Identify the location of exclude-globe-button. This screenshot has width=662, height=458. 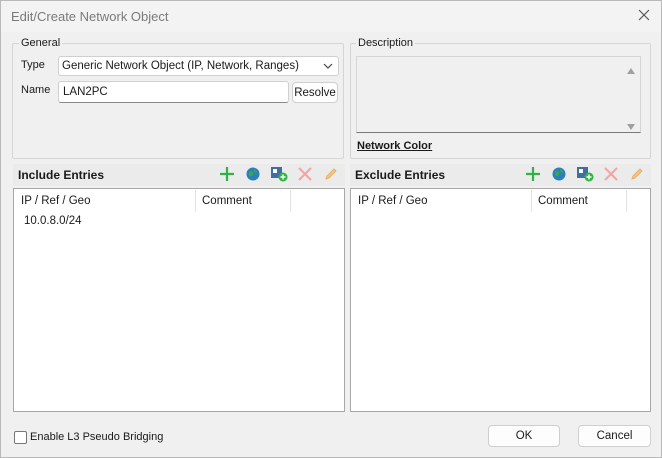
(559, 175).